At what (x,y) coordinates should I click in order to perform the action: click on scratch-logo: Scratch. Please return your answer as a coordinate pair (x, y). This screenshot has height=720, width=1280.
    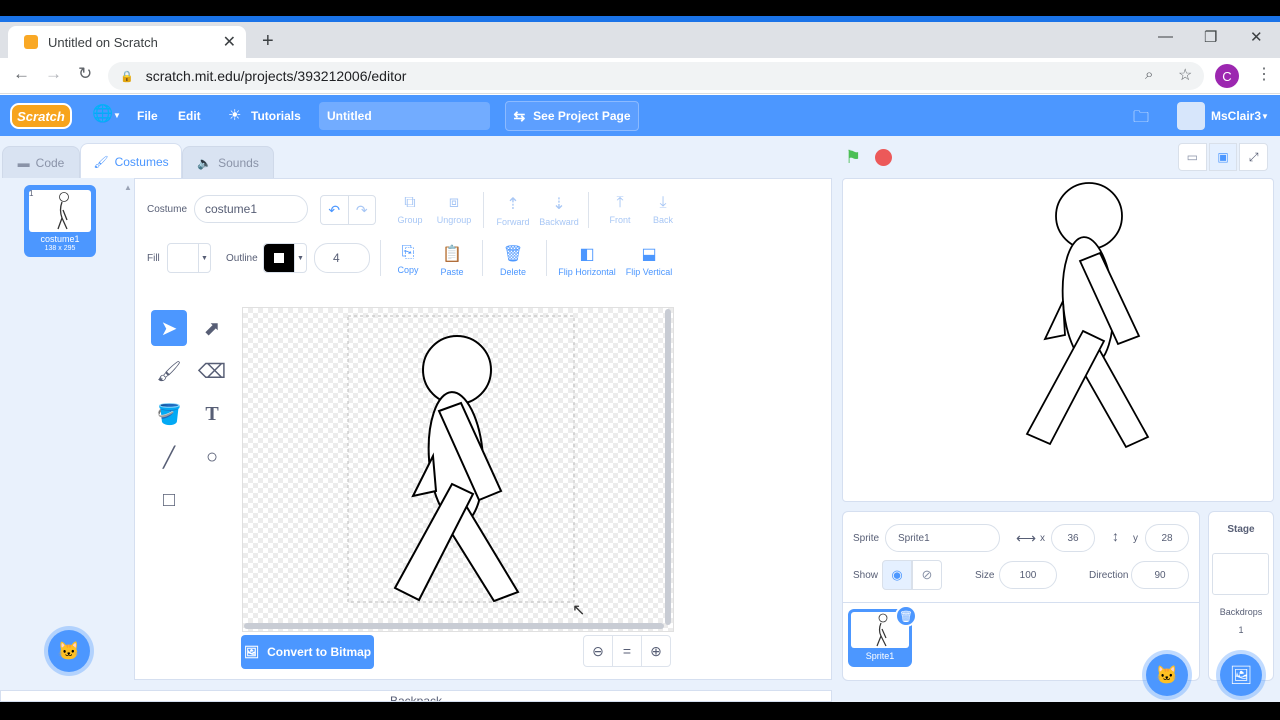
    Looking at the image, I should click on (41, 116).